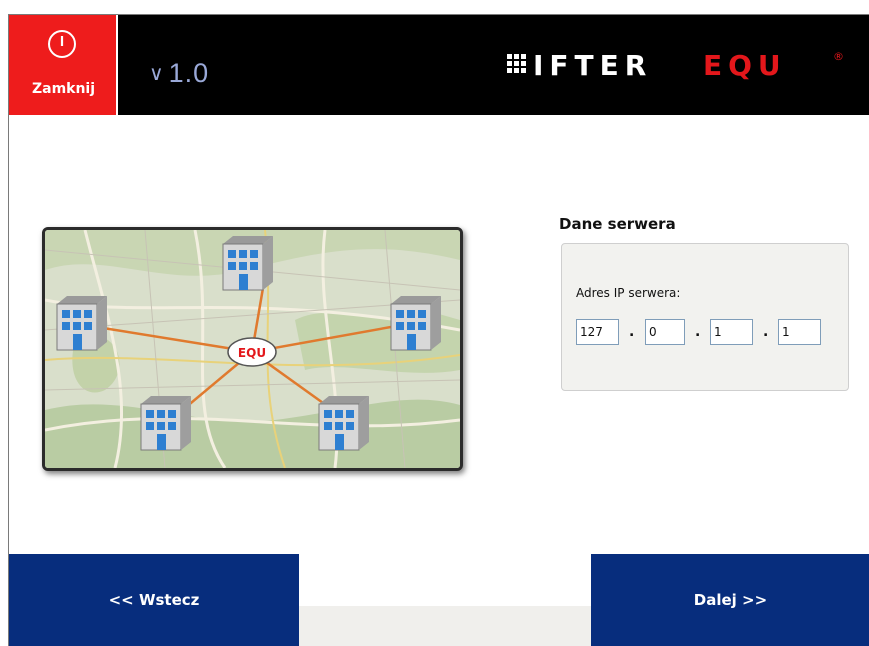 The height and width of the screenshot is (646, 869). I want to click on ip-address-label: Adres IP serwera:, so click(628, 293).